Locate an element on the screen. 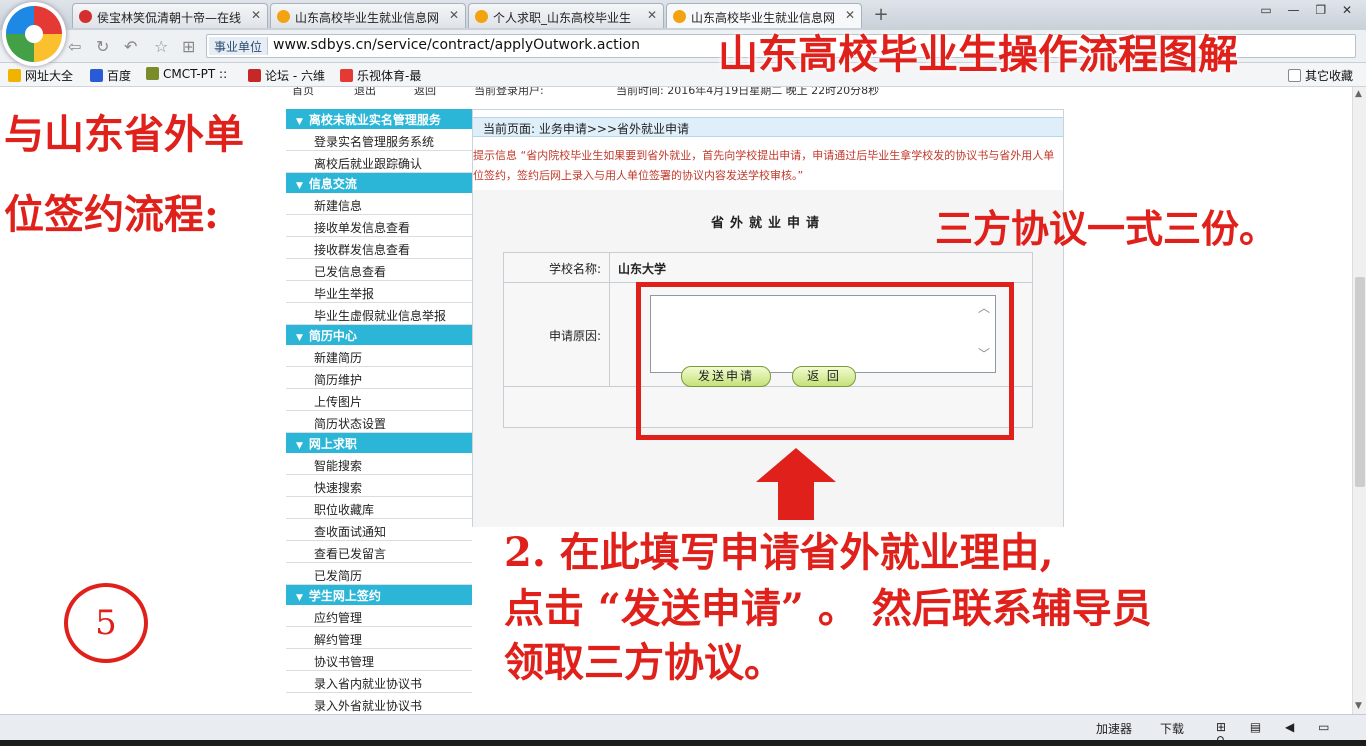  status-bar: 加速器 下载 ⊞ ▤ ◀ ▭ ⚲ is located at coordinates (683, 730).